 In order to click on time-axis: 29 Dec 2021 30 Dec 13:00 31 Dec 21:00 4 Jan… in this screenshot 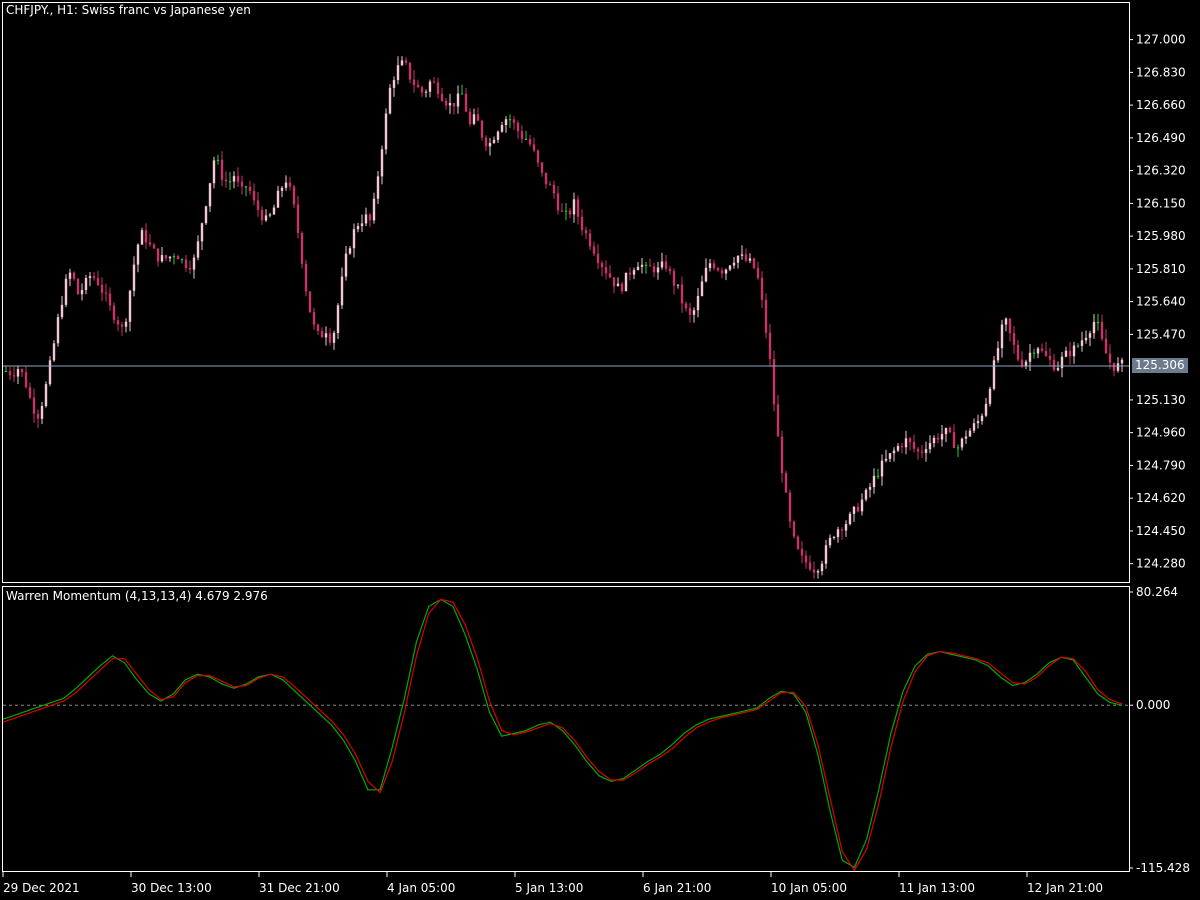, I will do `click(552, 883)`.